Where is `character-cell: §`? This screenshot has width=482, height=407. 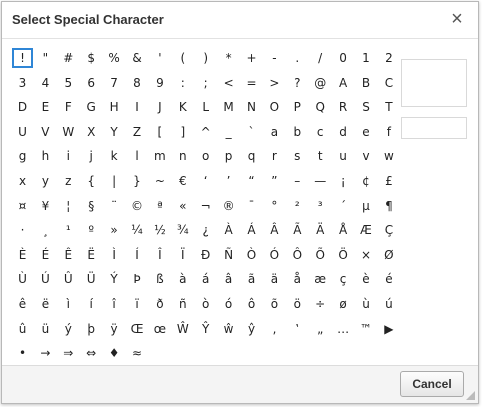
character-cell: § is located at coordinates (91, 206).